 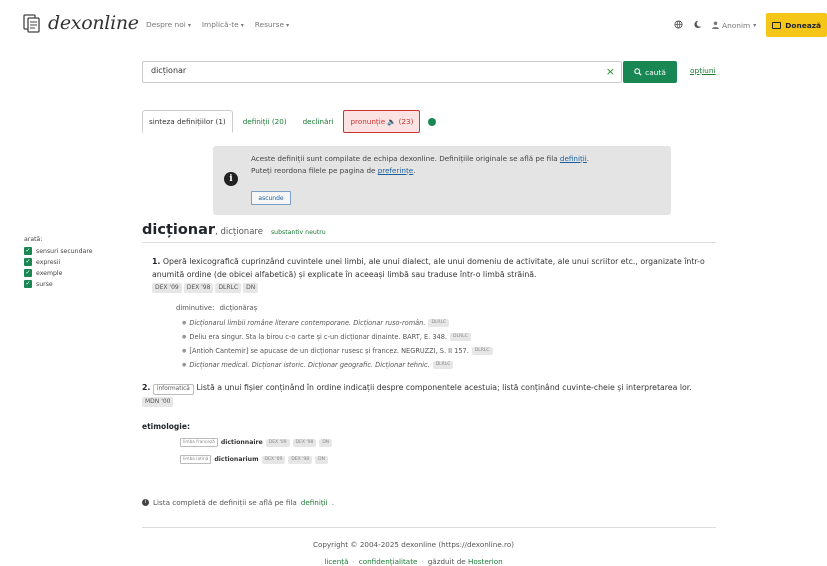 What do you see at coordinates (371, 70) in the screenshot?
I see `search-input` at bounding box center [371, 70].